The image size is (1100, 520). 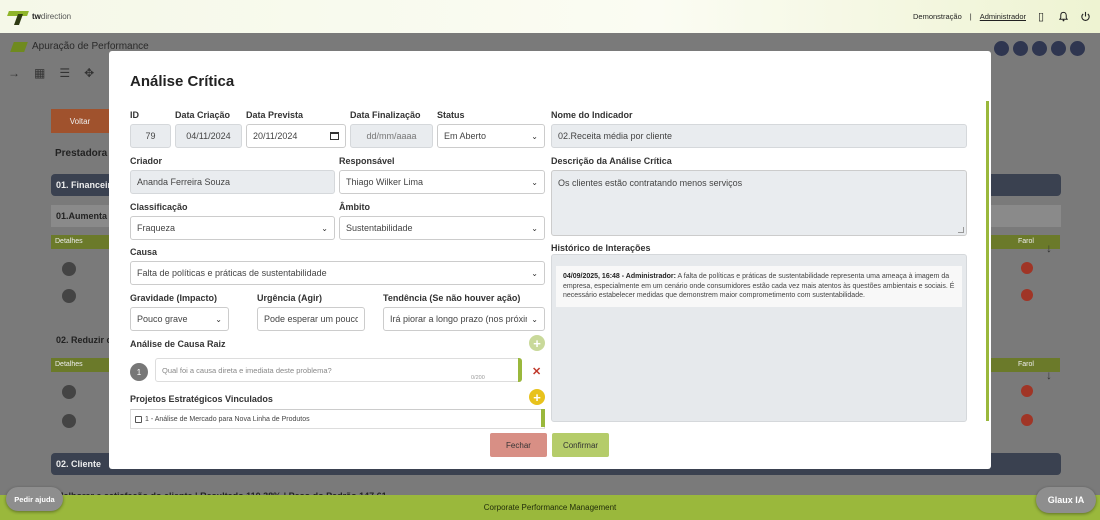 What do you see at coordinates (601, 248) in the screenshot?
I see `history-label: Histórico de Interações` at bounding box center [601, 248].